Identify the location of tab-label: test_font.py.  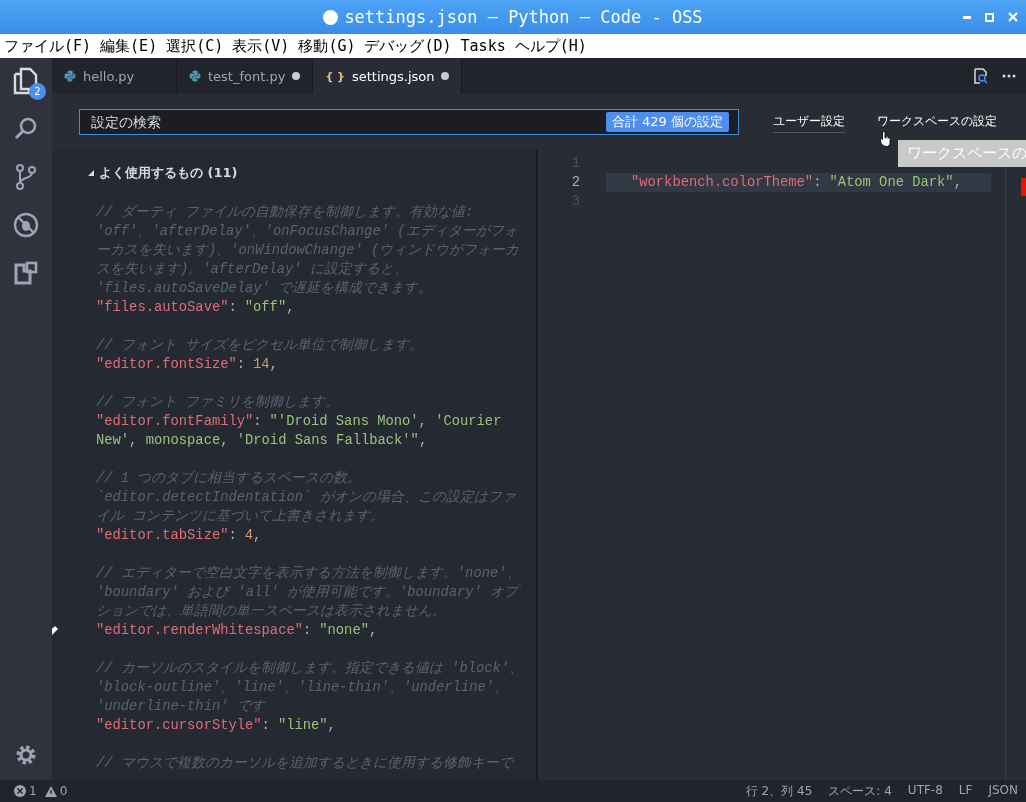
(247, 76).